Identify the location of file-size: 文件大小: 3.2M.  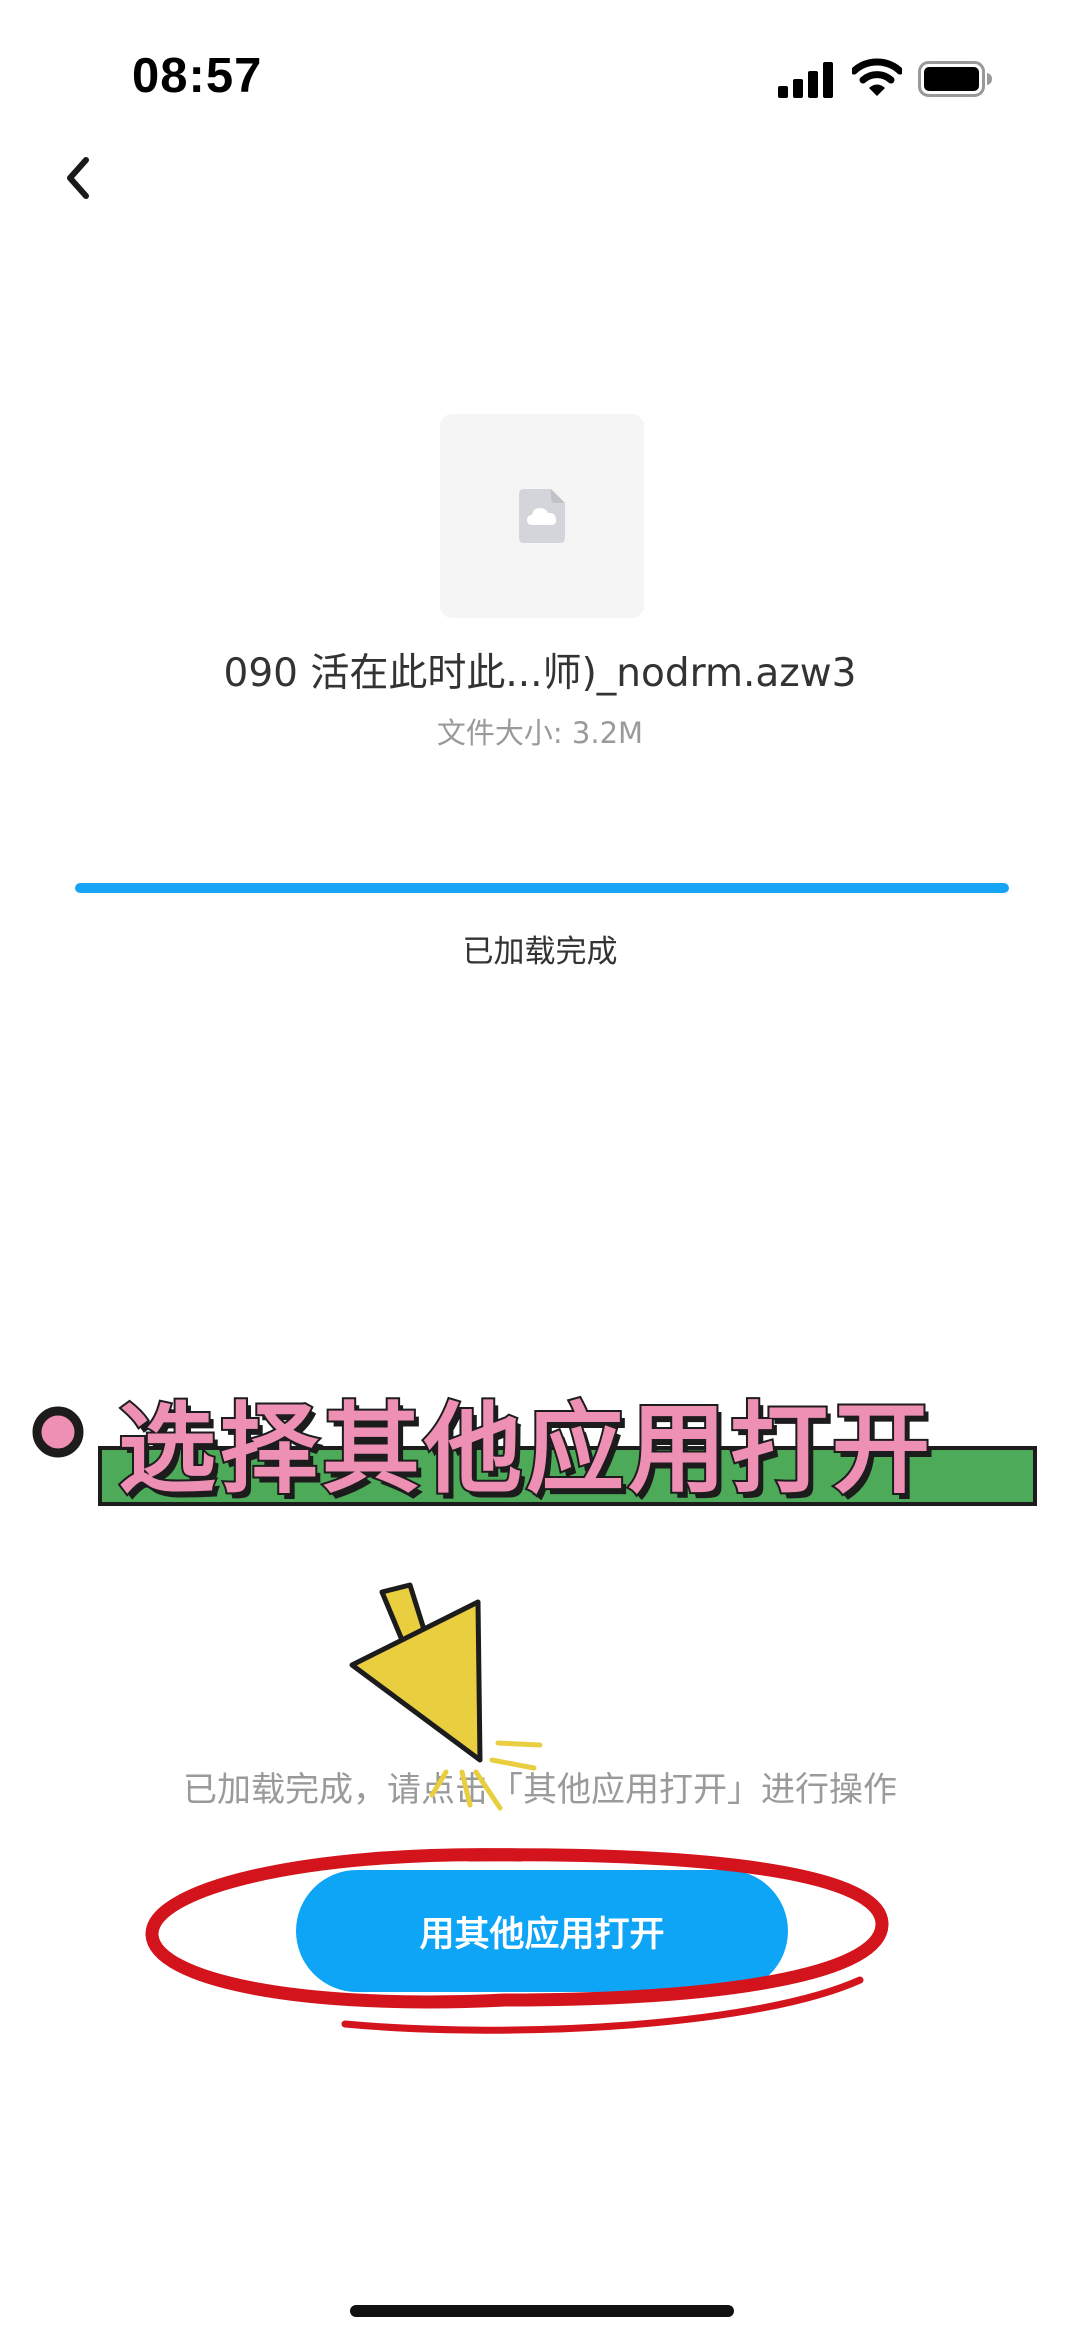
(540, 733).